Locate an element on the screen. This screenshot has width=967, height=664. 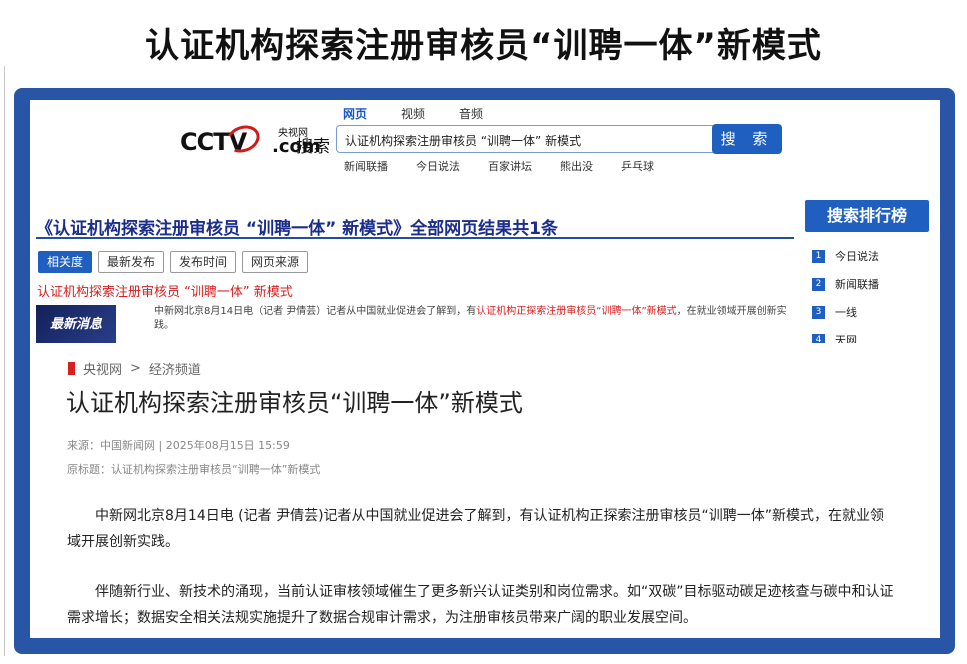
tab-video: 视频 is located at coordinates (413, 113).